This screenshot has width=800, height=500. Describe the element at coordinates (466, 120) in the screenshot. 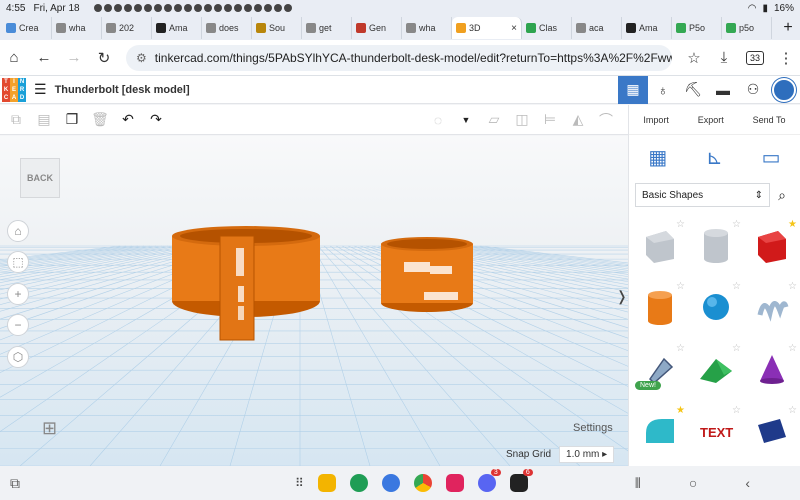

I see `dropdown-caret-icon: ▼` at that location.